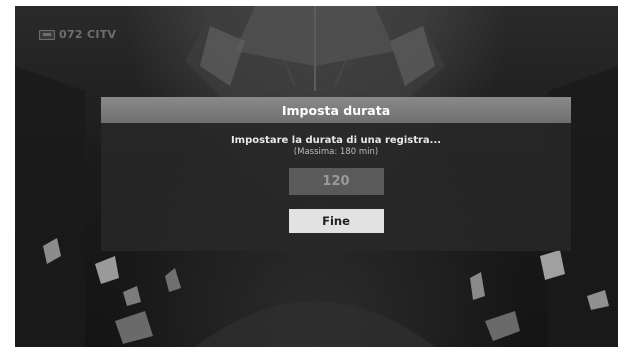 The width and height of the screenshot is (633, 349). What do you see at coordinates (336, 181) in the screenshot?
I see `duration-input: 120` at bounding box center [336, 181].